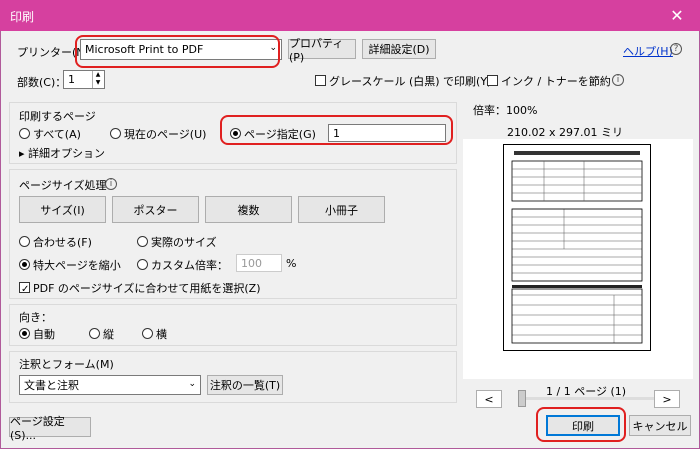 Image resolution: width=700 pixels, height=449 pixels. I want to click on actual-size-label: 実際のサイズ, so click(184, 242).